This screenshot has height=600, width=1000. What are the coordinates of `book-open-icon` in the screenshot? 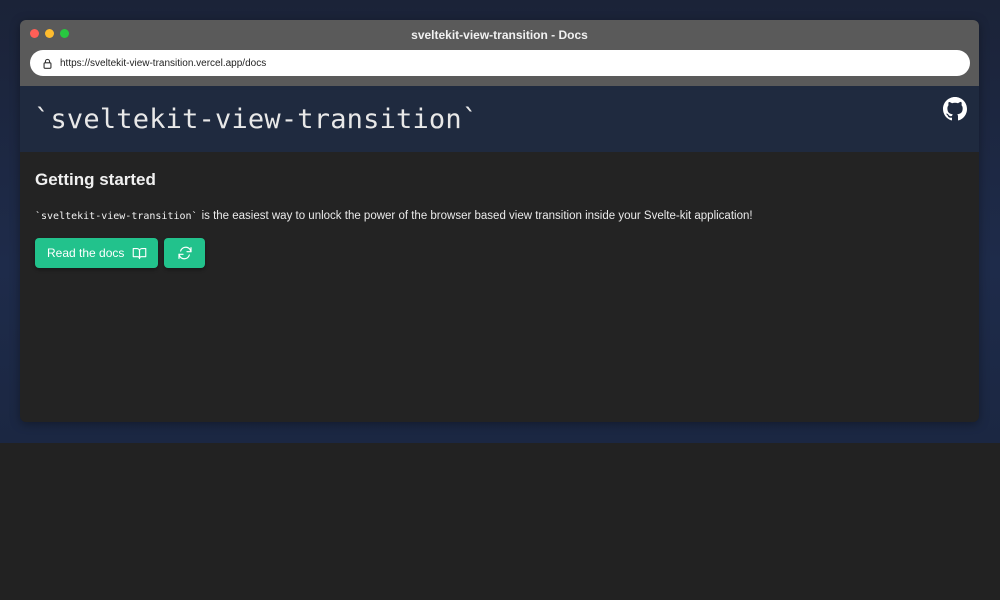 It's located at (139, 253).